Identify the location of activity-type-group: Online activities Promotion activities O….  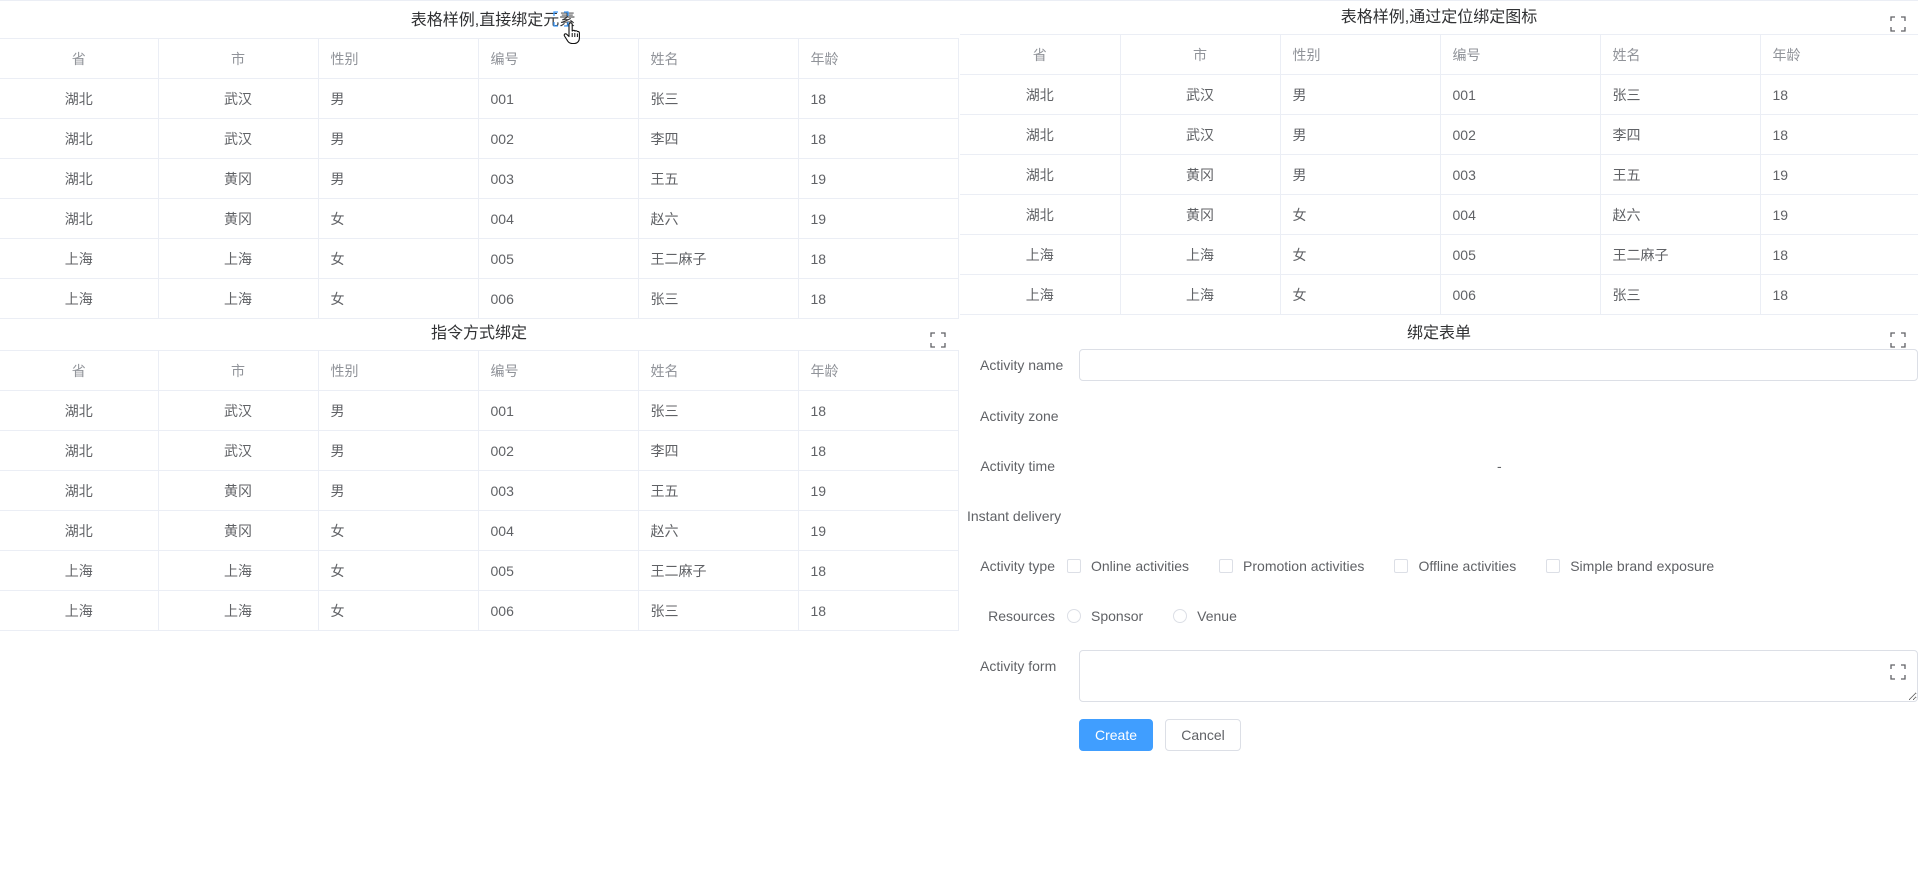
(1405, 566).